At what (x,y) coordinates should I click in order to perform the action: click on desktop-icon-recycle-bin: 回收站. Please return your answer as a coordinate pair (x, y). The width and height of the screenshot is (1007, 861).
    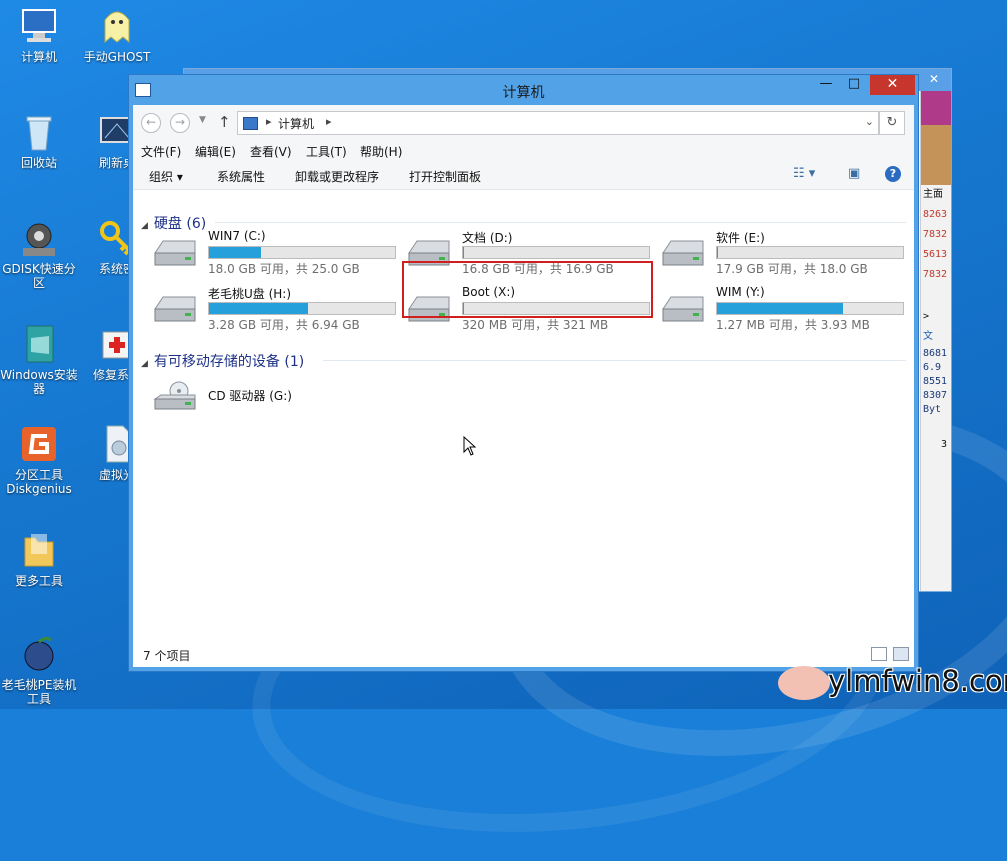
    Looking at the image, I should click on (39, 141).